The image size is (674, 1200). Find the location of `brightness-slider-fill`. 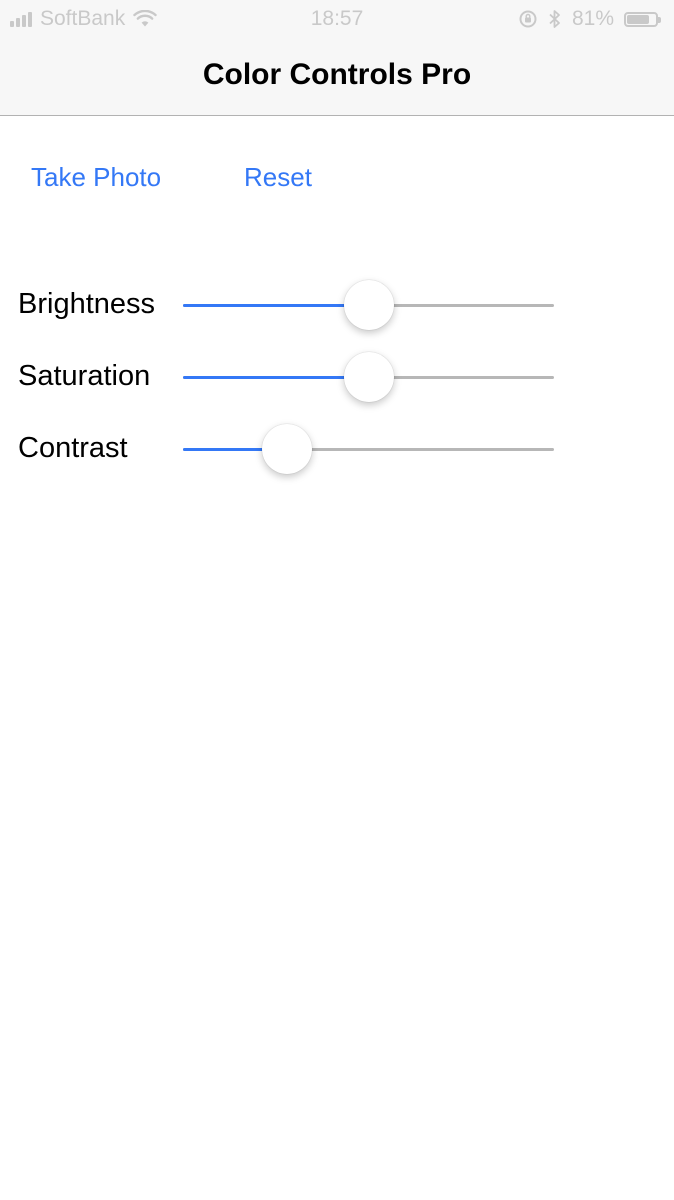

brightness-slider-fill is located at coordinates (276, 305).